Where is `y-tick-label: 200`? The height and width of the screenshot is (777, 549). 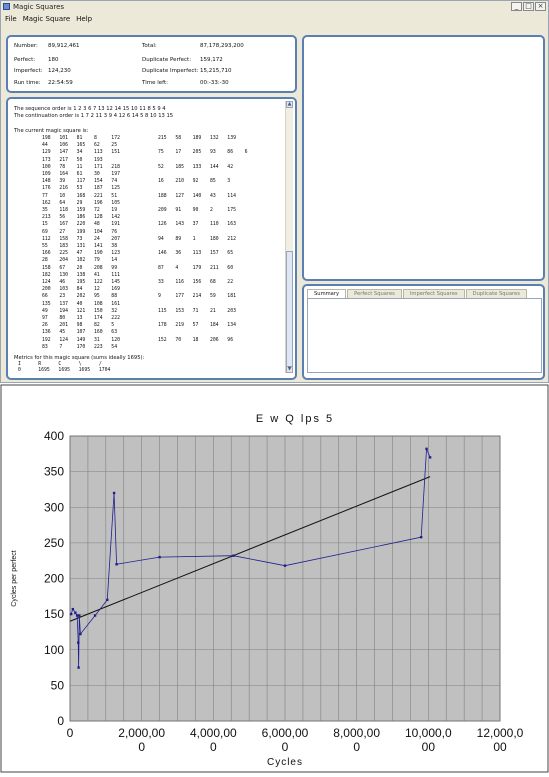
y-tick-label: 200 is located at coordinates (54, 579).